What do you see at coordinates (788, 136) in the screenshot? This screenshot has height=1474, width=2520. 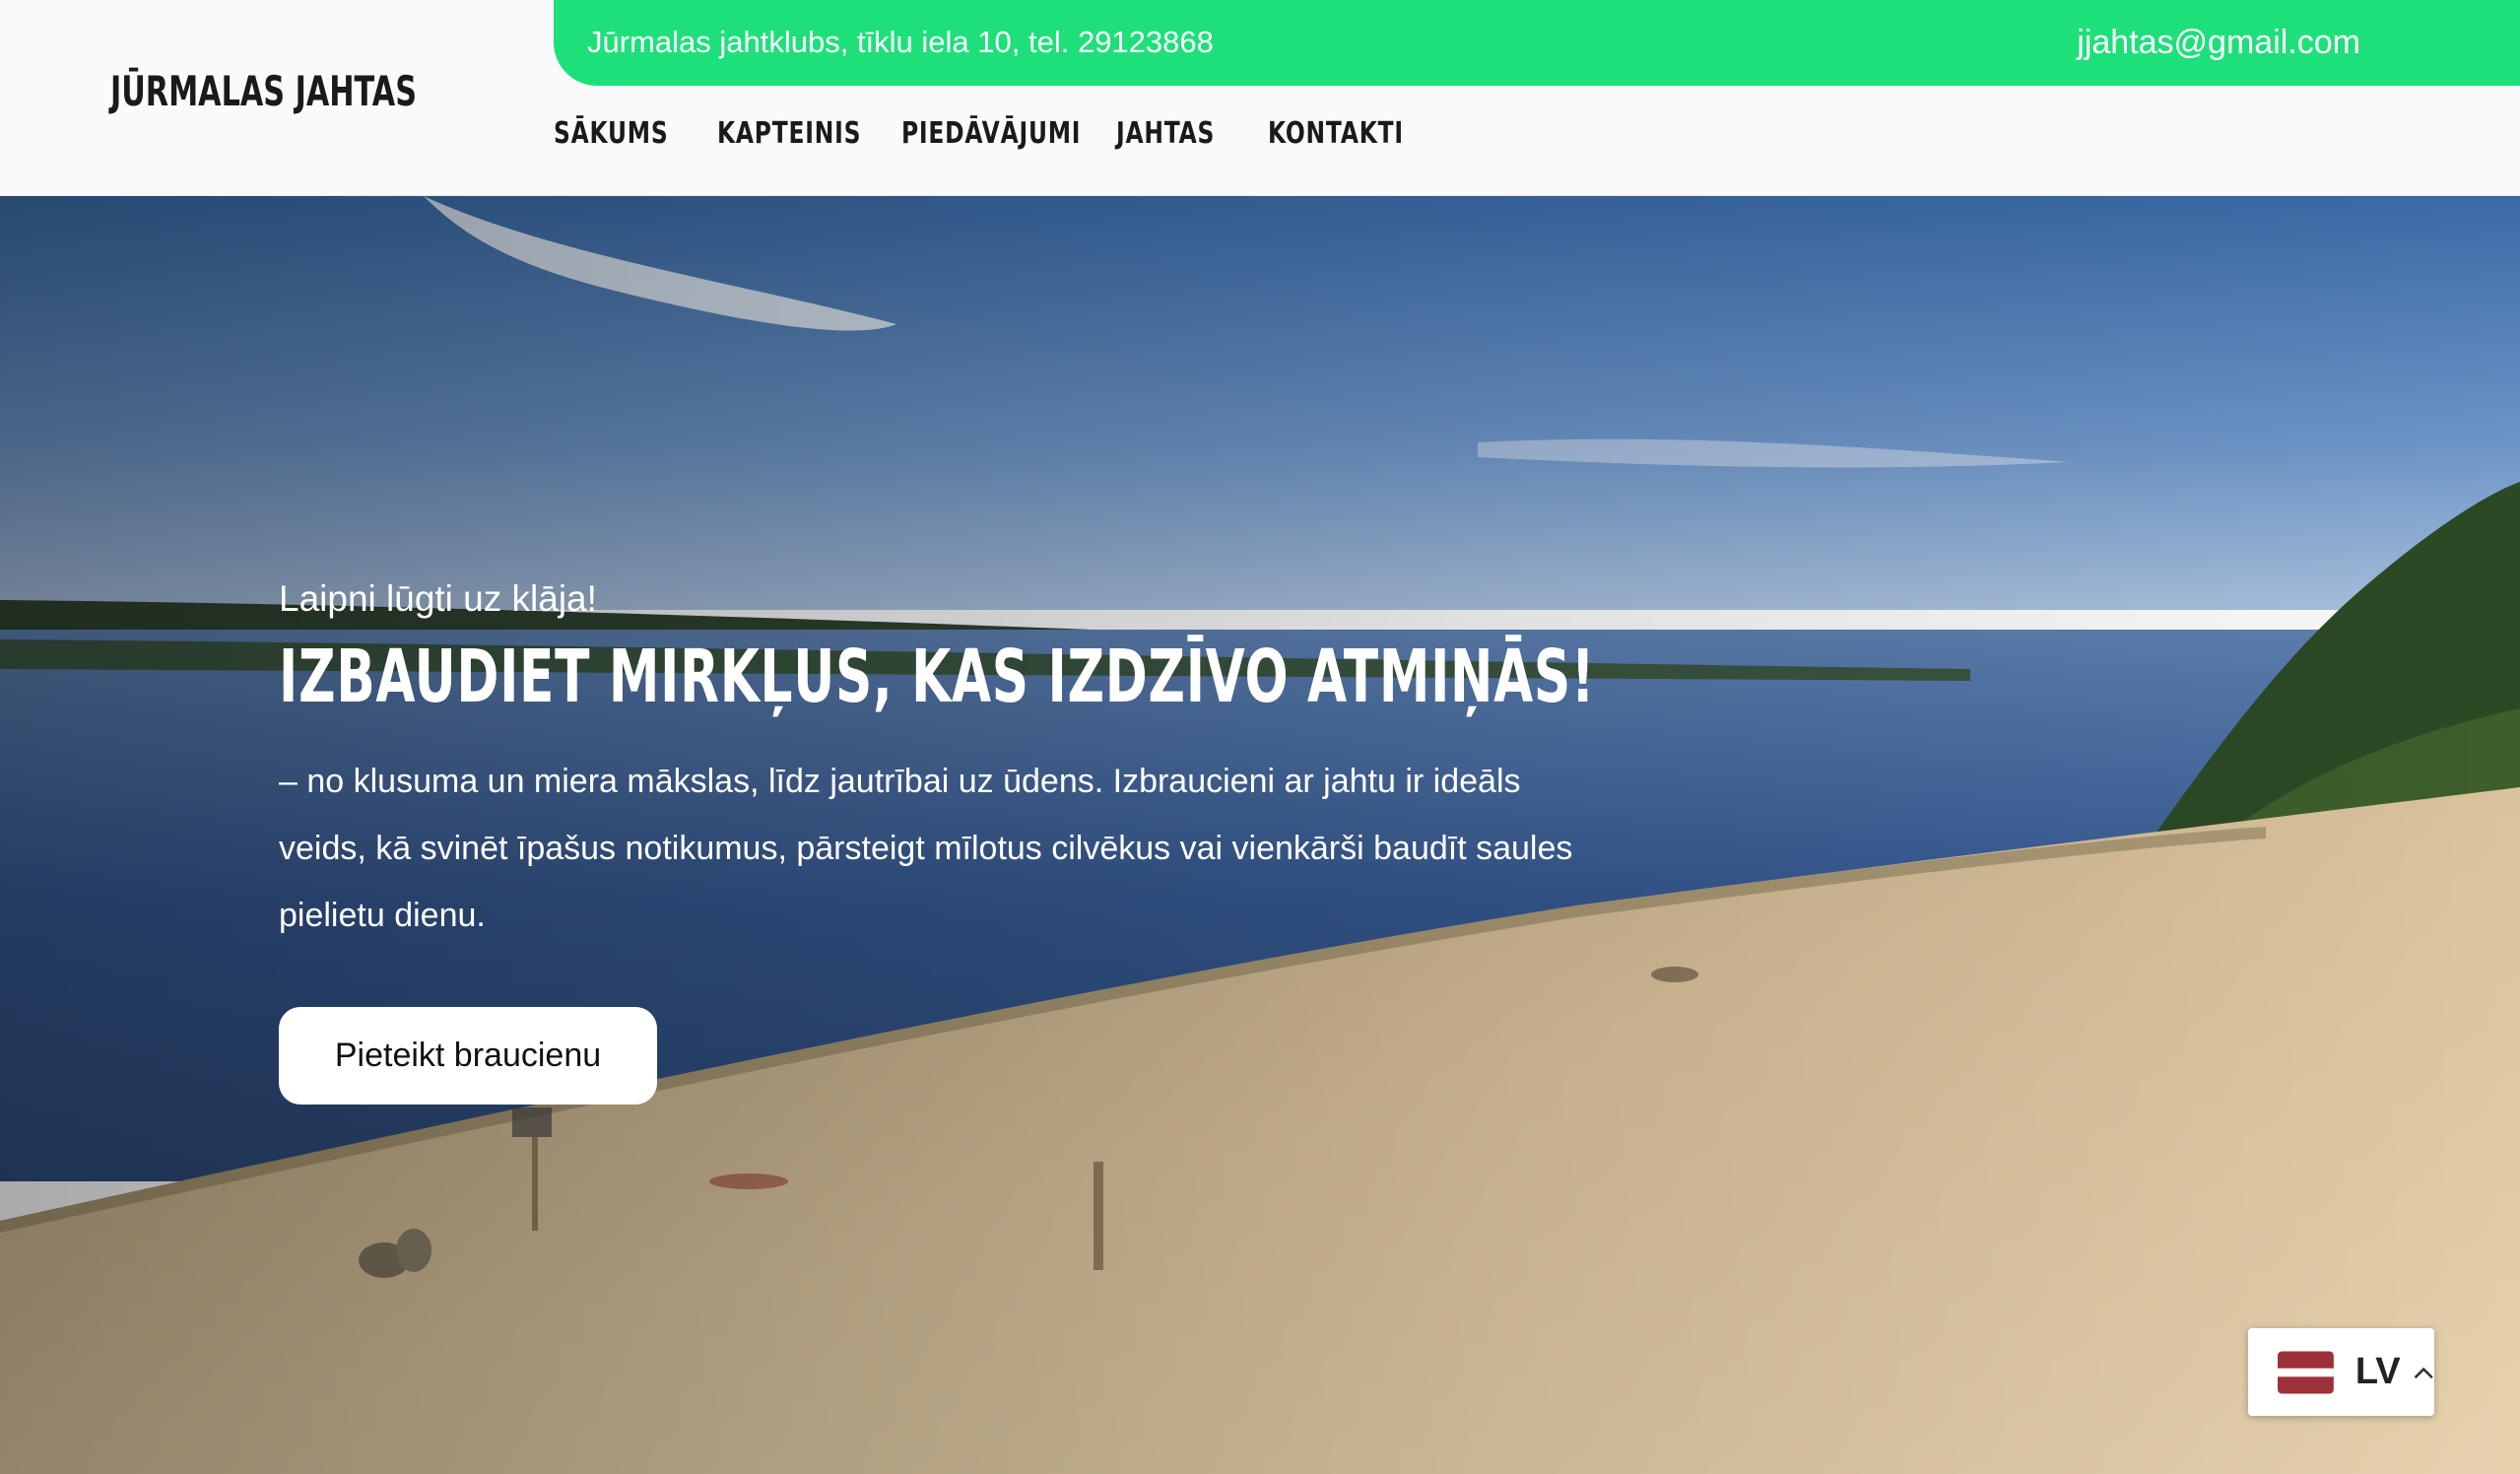 I see `nav-item-kapteinis: KAPTEINIS` at bounding box center [788, 136].